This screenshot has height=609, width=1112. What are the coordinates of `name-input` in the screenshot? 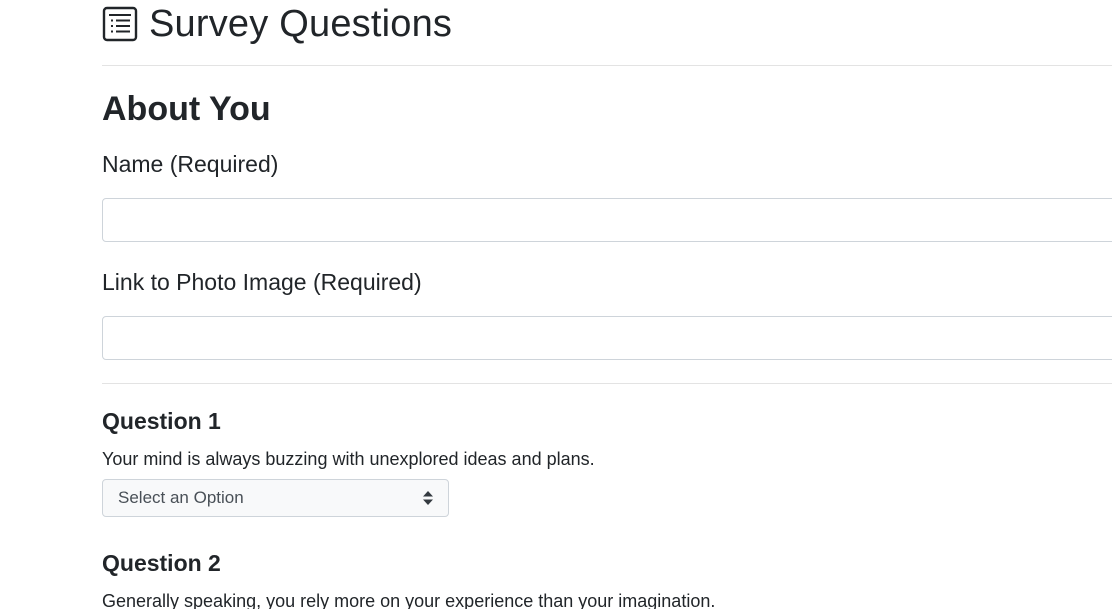 It's located at (607, 220).